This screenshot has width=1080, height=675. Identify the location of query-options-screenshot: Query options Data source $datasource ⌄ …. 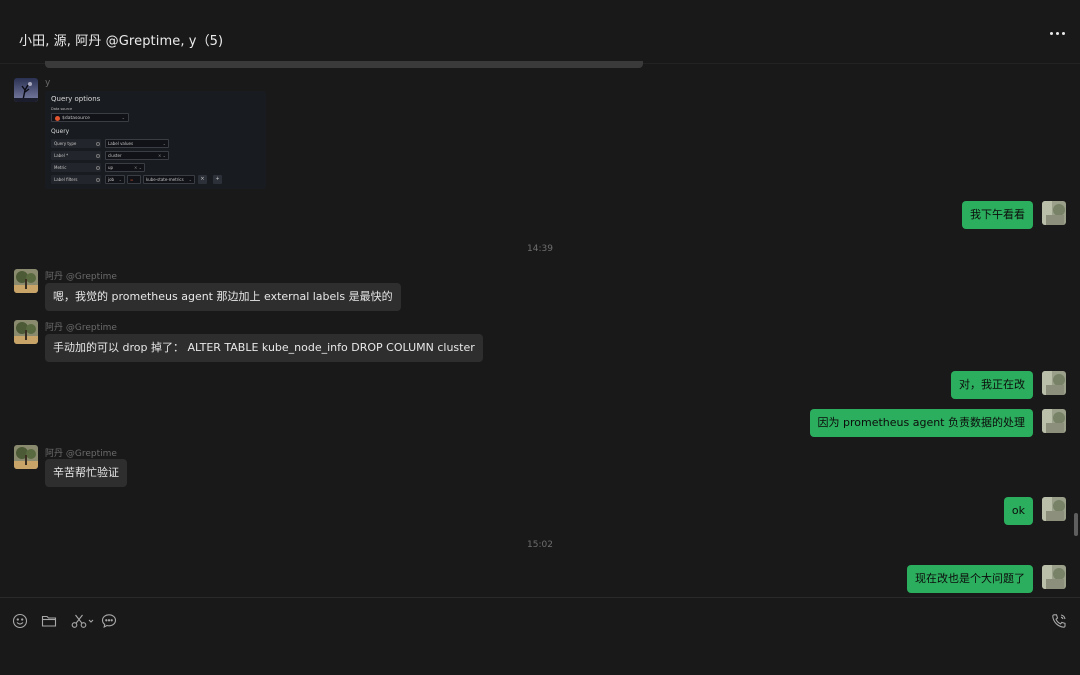
(155, 140).